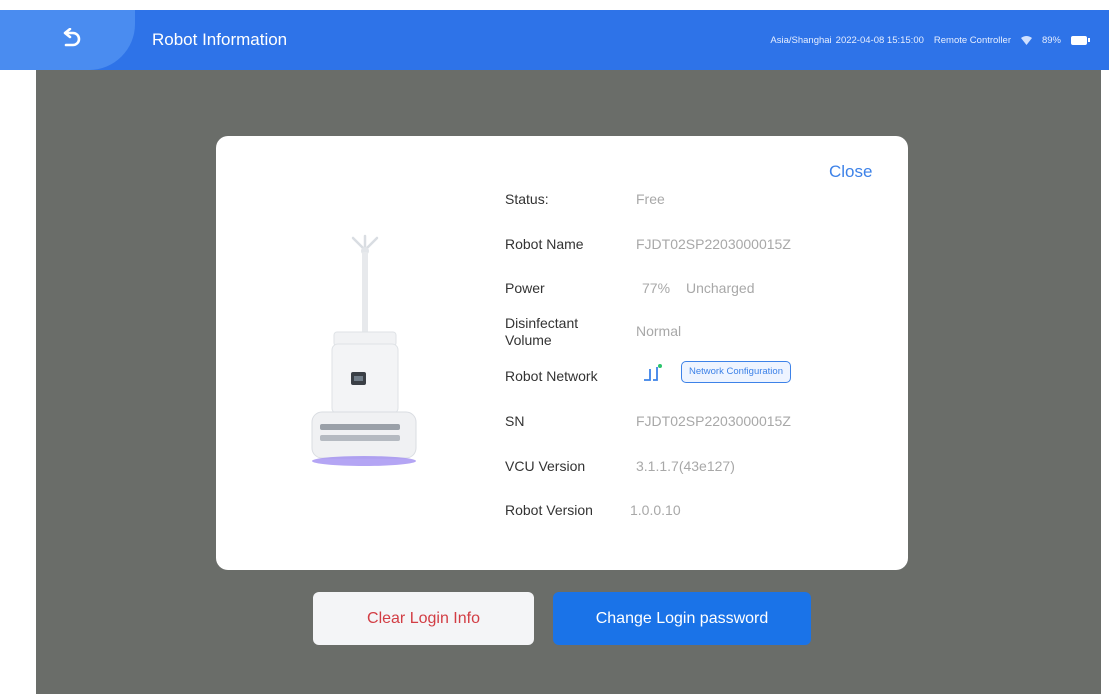  Describe the element at coordinates (423, 618) in the screenshot. I see `clear-login-info-button: Clear Login Info` at that location.